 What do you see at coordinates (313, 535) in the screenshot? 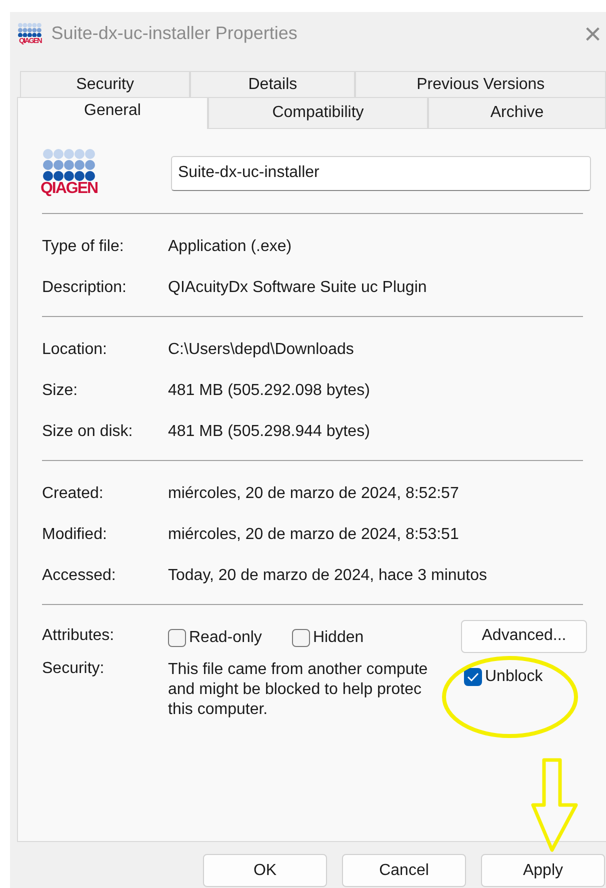
I see `property-value: miércoles, 20 de marzo de 2024, 8:53:51` at bounding box center [313, 535].